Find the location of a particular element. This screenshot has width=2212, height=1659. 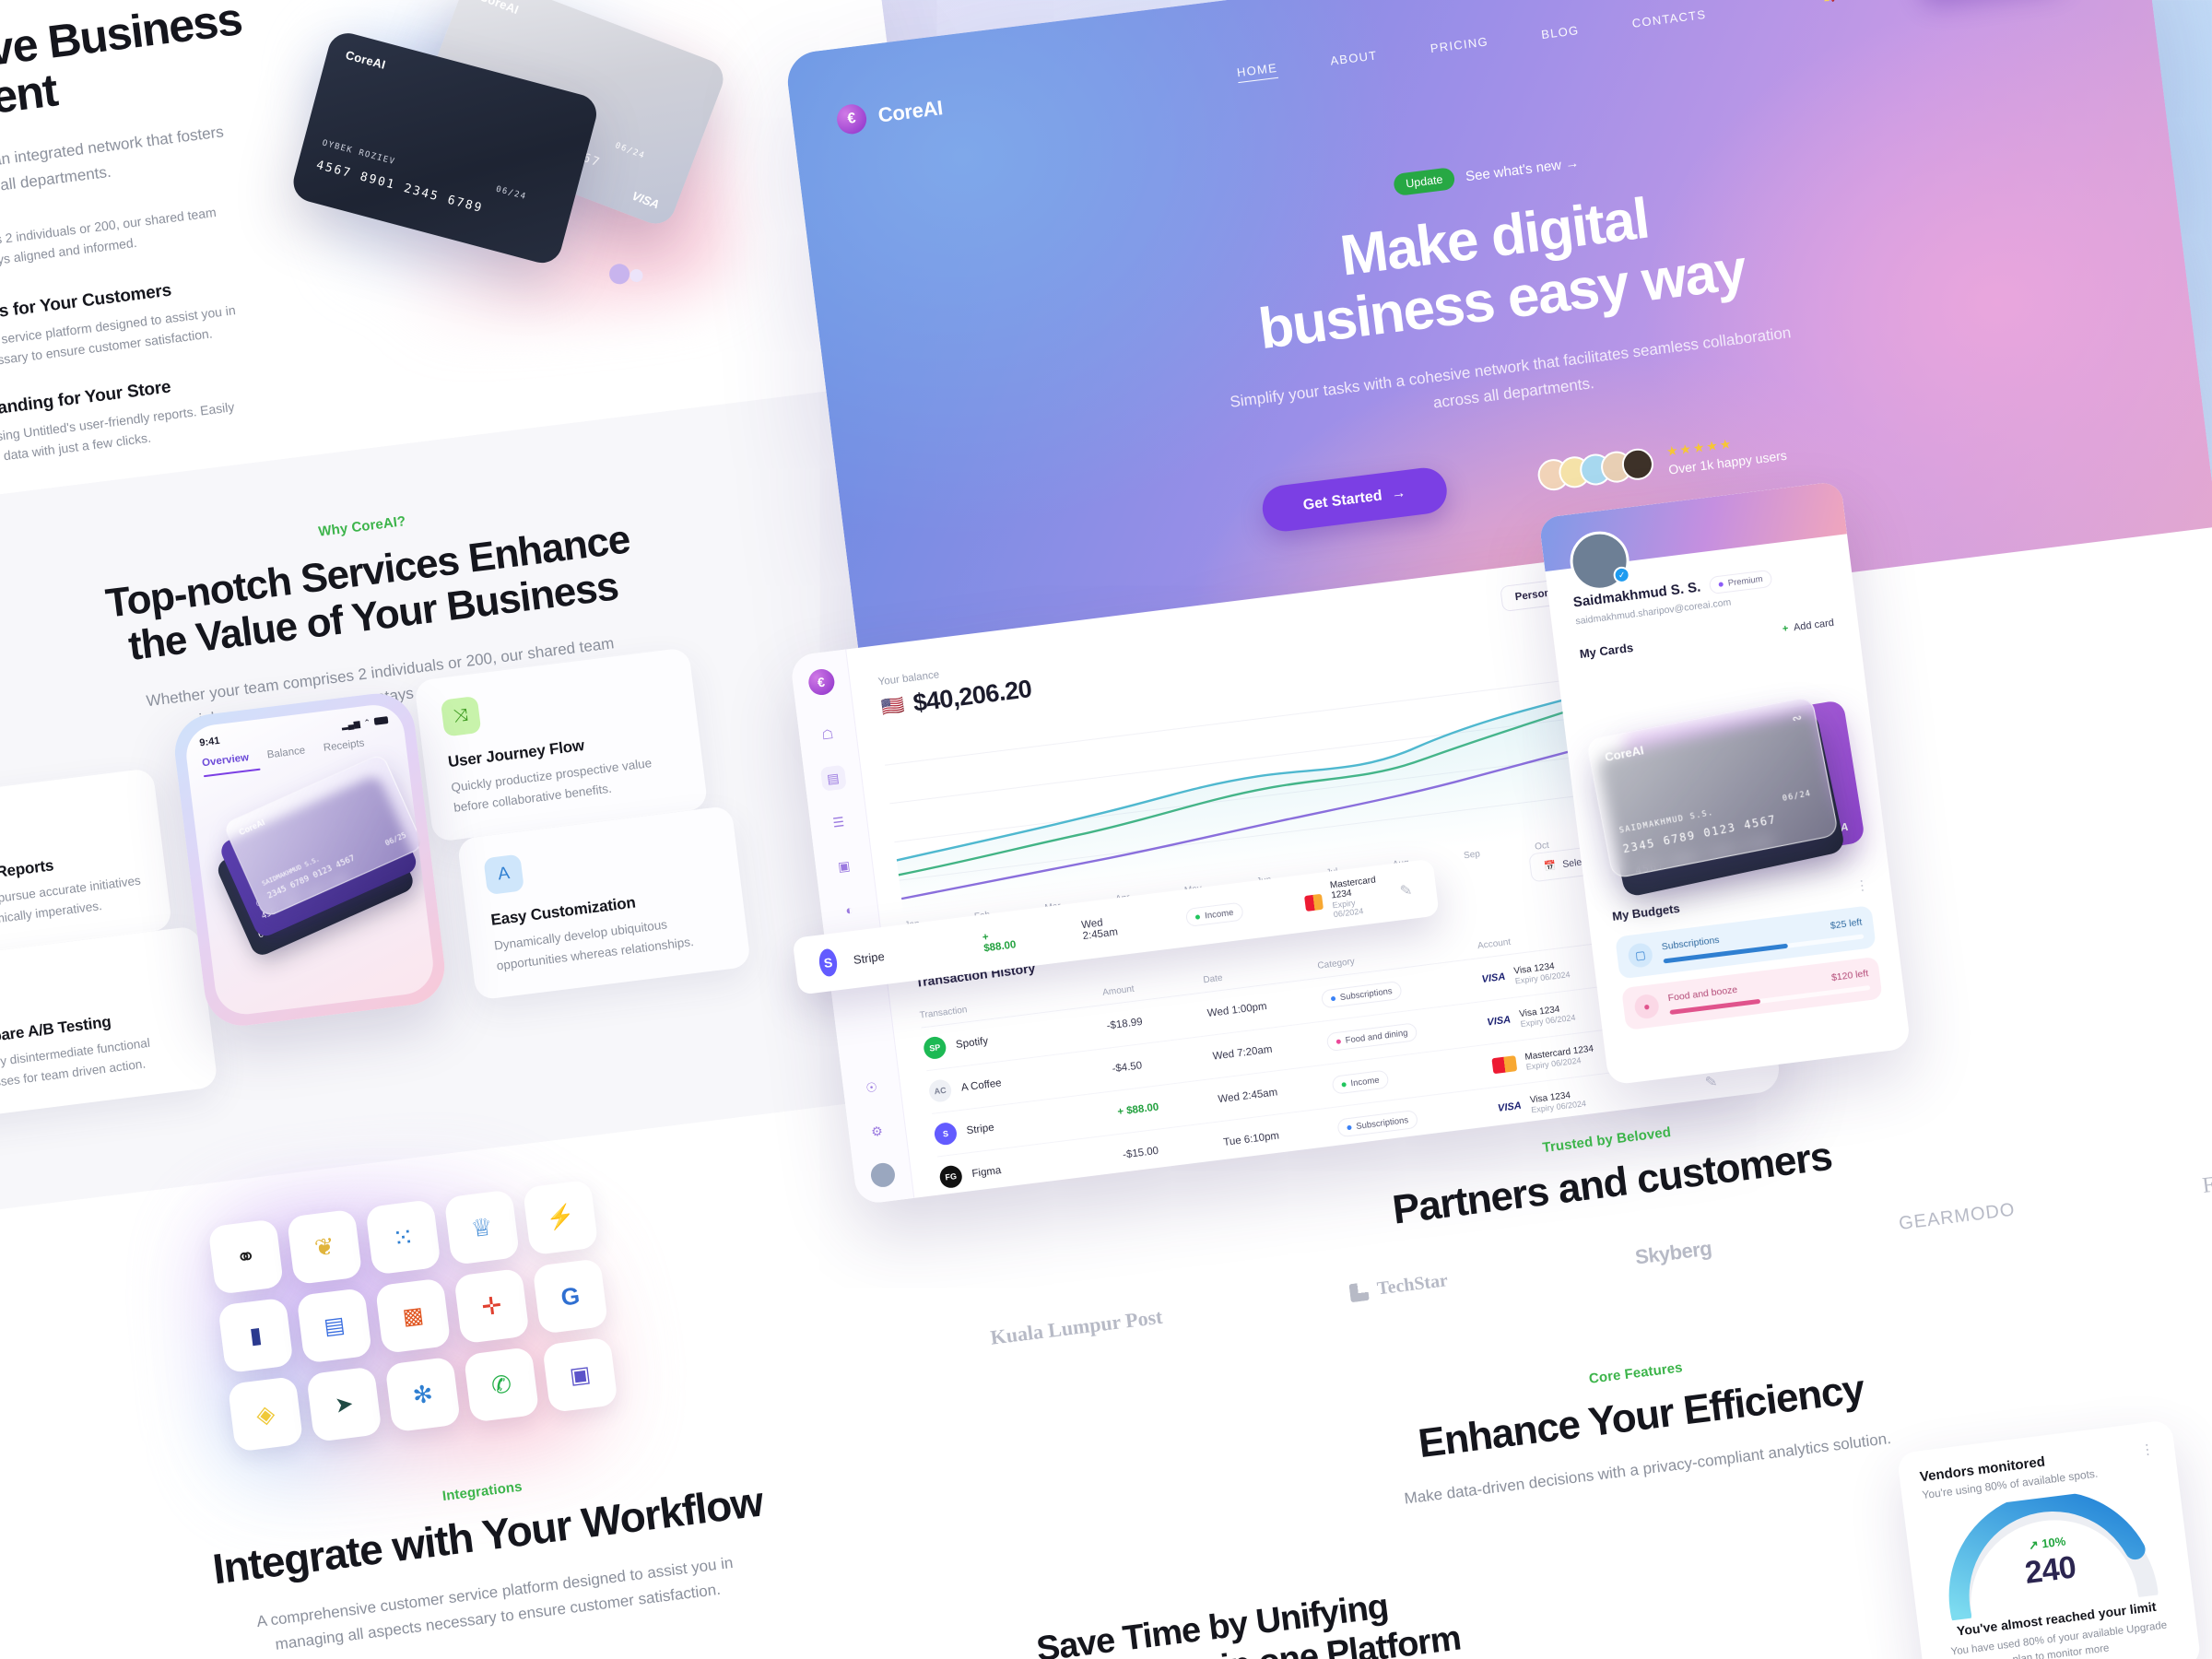

category-label: Income is located at coordinates (1219, 914).